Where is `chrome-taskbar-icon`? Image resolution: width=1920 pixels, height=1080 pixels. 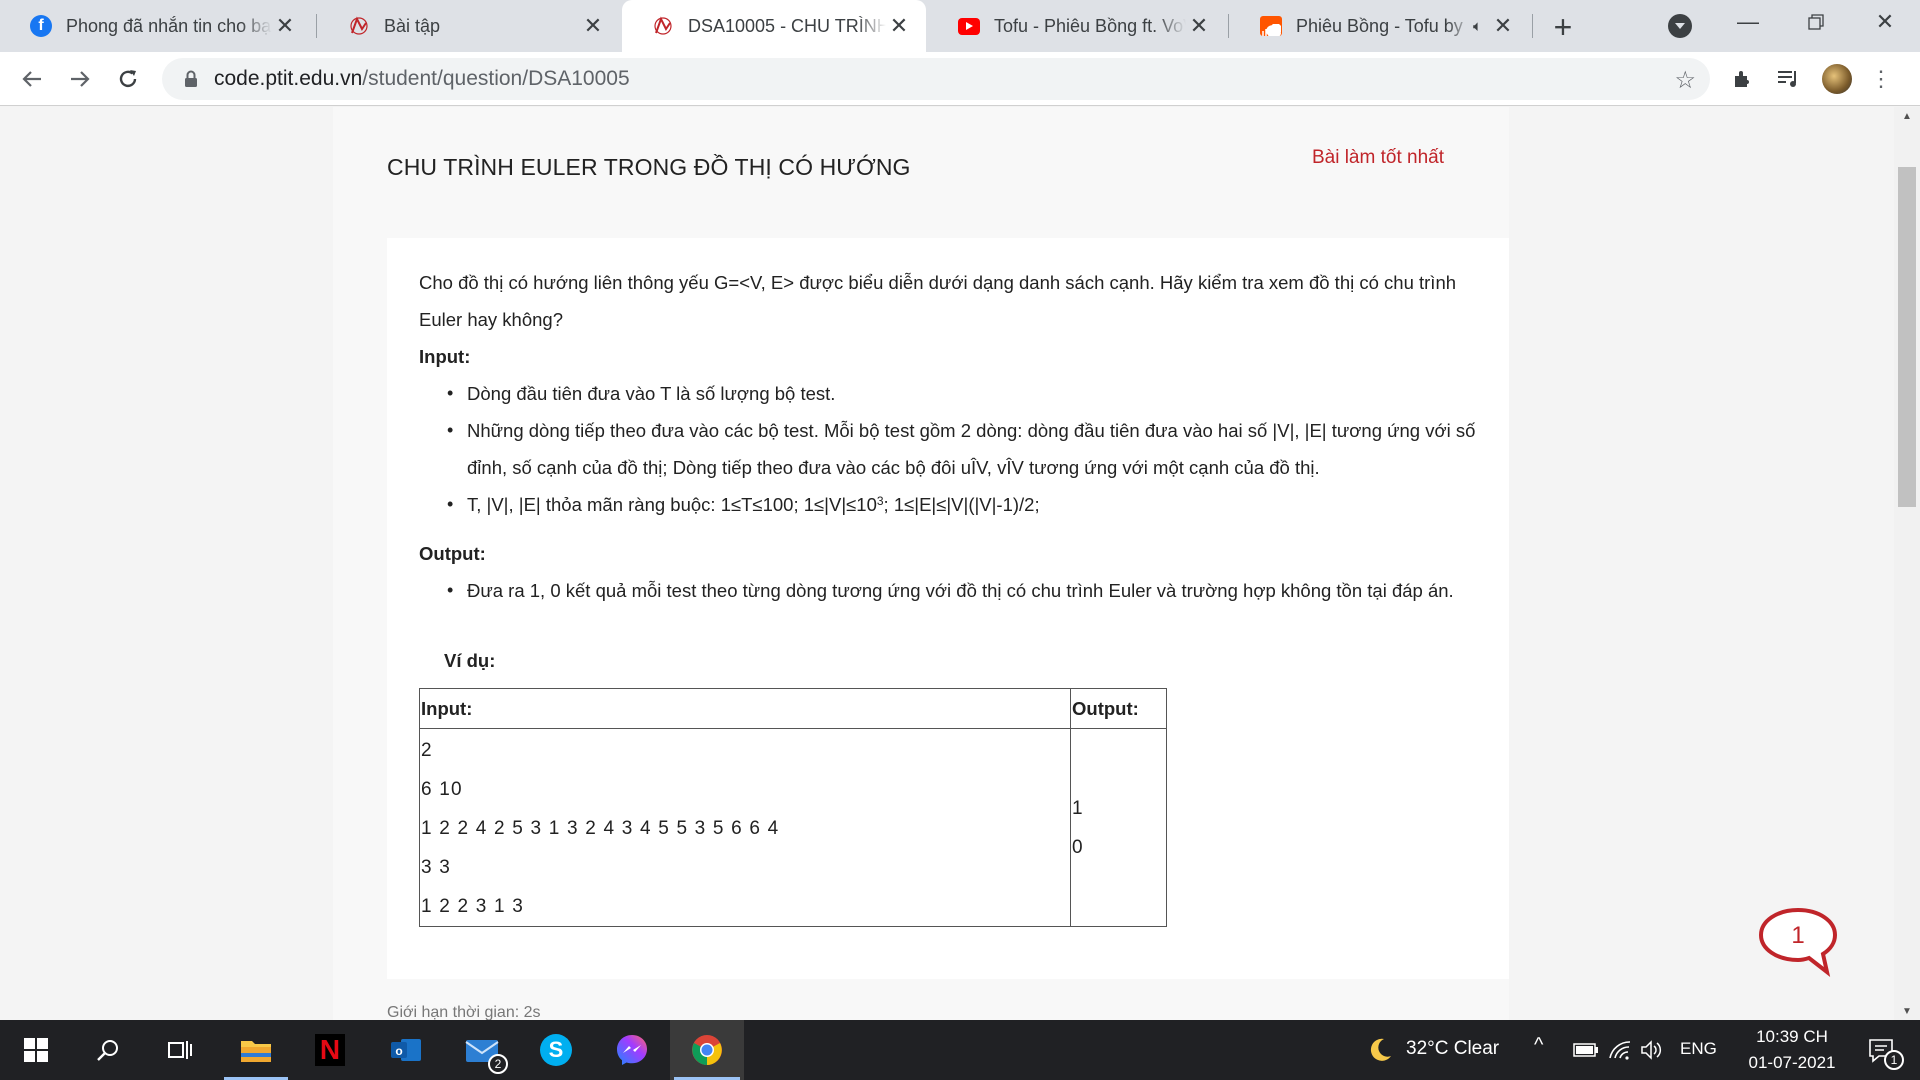 chrome-taskbar-icon is located at coordinates (707, 1050).